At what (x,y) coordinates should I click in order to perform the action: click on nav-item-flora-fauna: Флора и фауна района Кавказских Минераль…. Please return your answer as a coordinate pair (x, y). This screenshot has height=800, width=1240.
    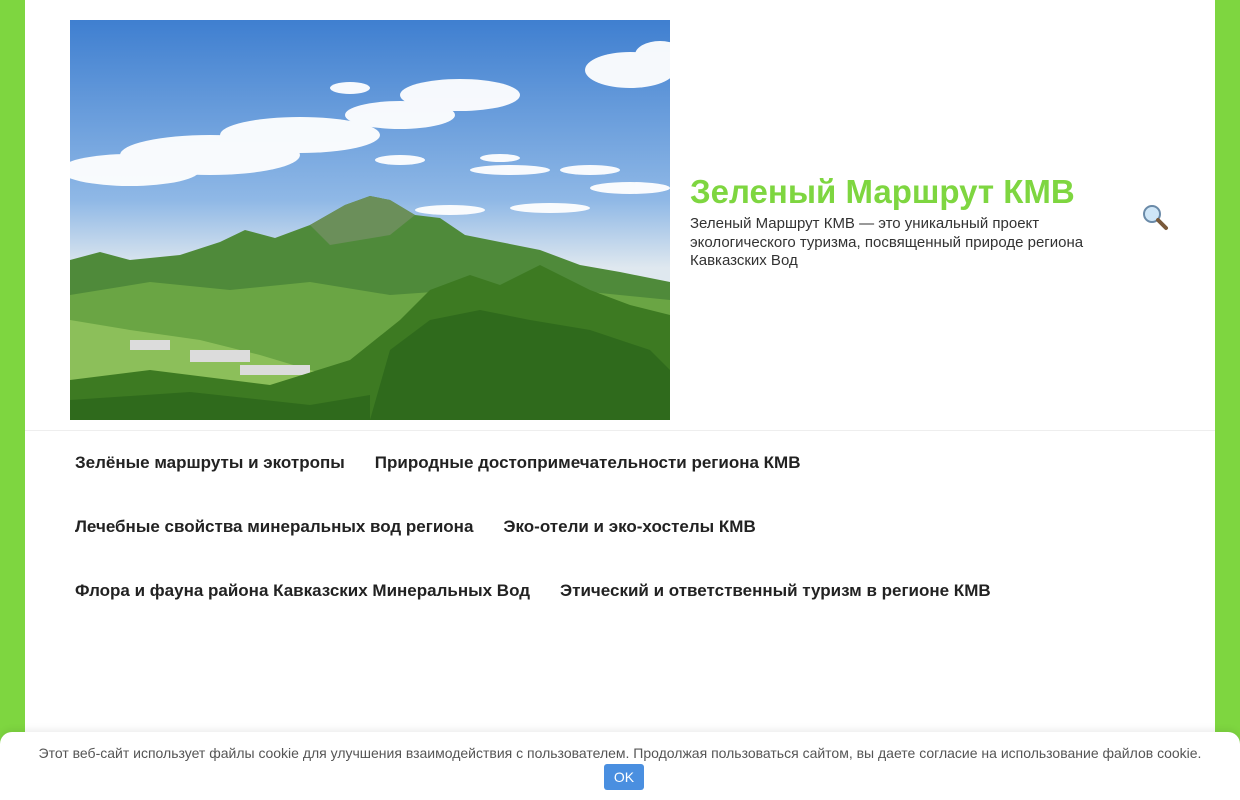
    Looking at the image, I should click on (302, 591).